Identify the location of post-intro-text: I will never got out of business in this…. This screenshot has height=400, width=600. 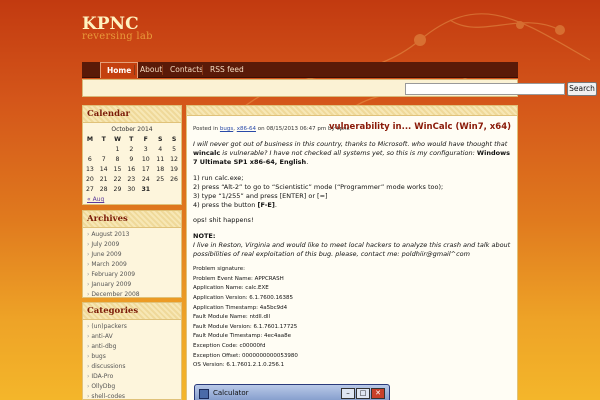
(350, 144).